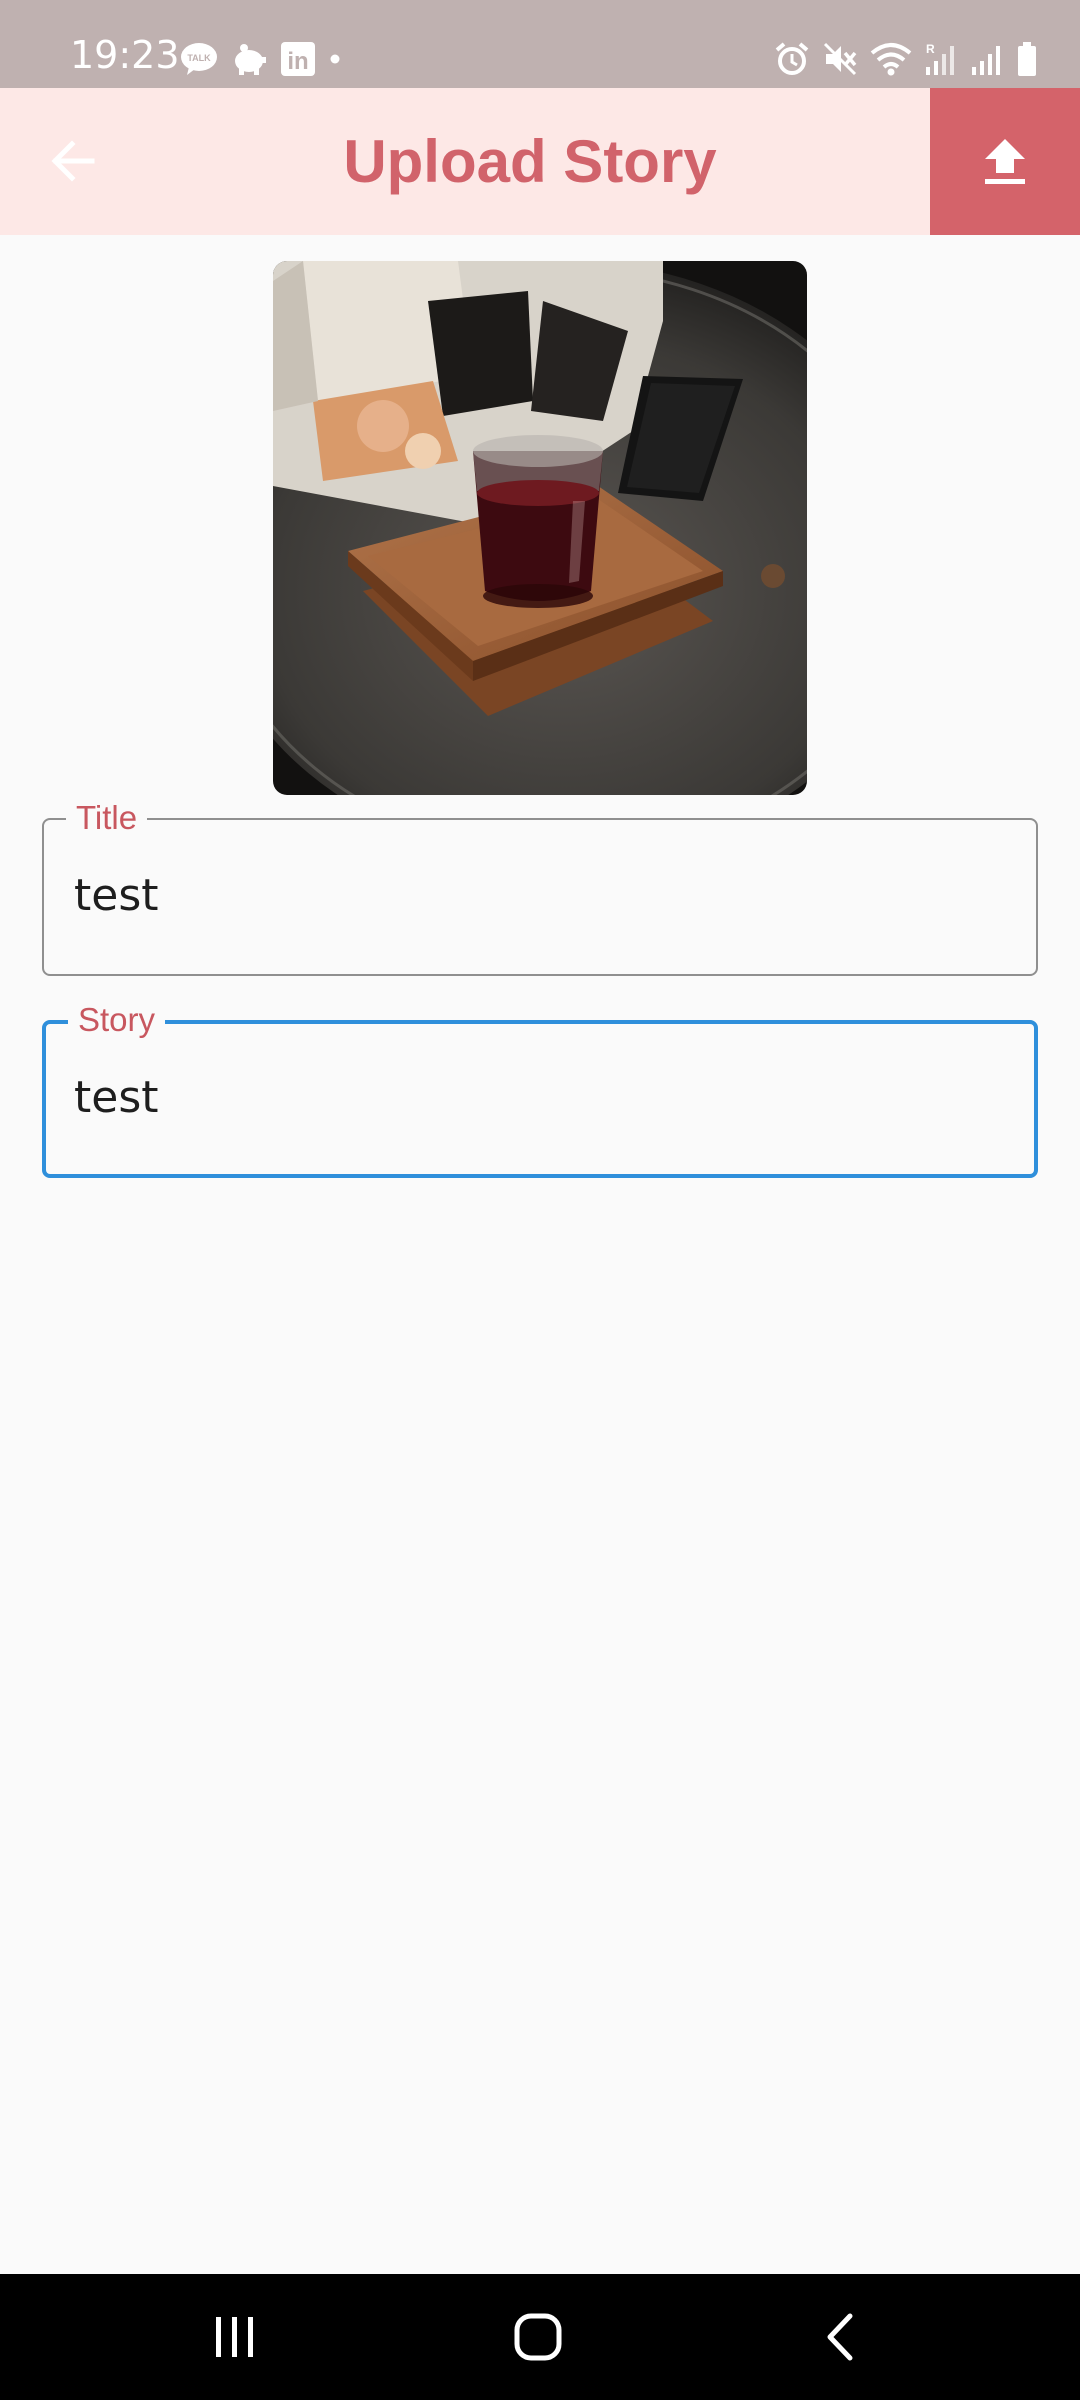  I want to click on story-field: Story test, so click(540, 1089).